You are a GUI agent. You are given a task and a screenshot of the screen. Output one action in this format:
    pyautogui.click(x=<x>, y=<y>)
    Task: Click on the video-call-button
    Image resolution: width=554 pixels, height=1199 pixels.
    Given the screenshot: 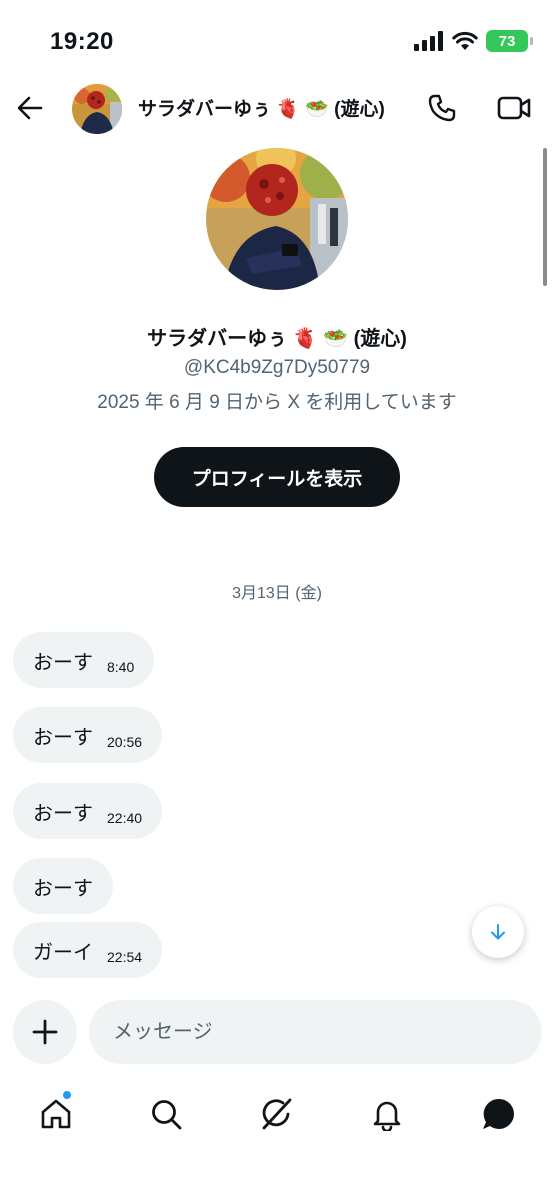 What is the action you would take?
    pyautogui.click(x=514, y=108)
    